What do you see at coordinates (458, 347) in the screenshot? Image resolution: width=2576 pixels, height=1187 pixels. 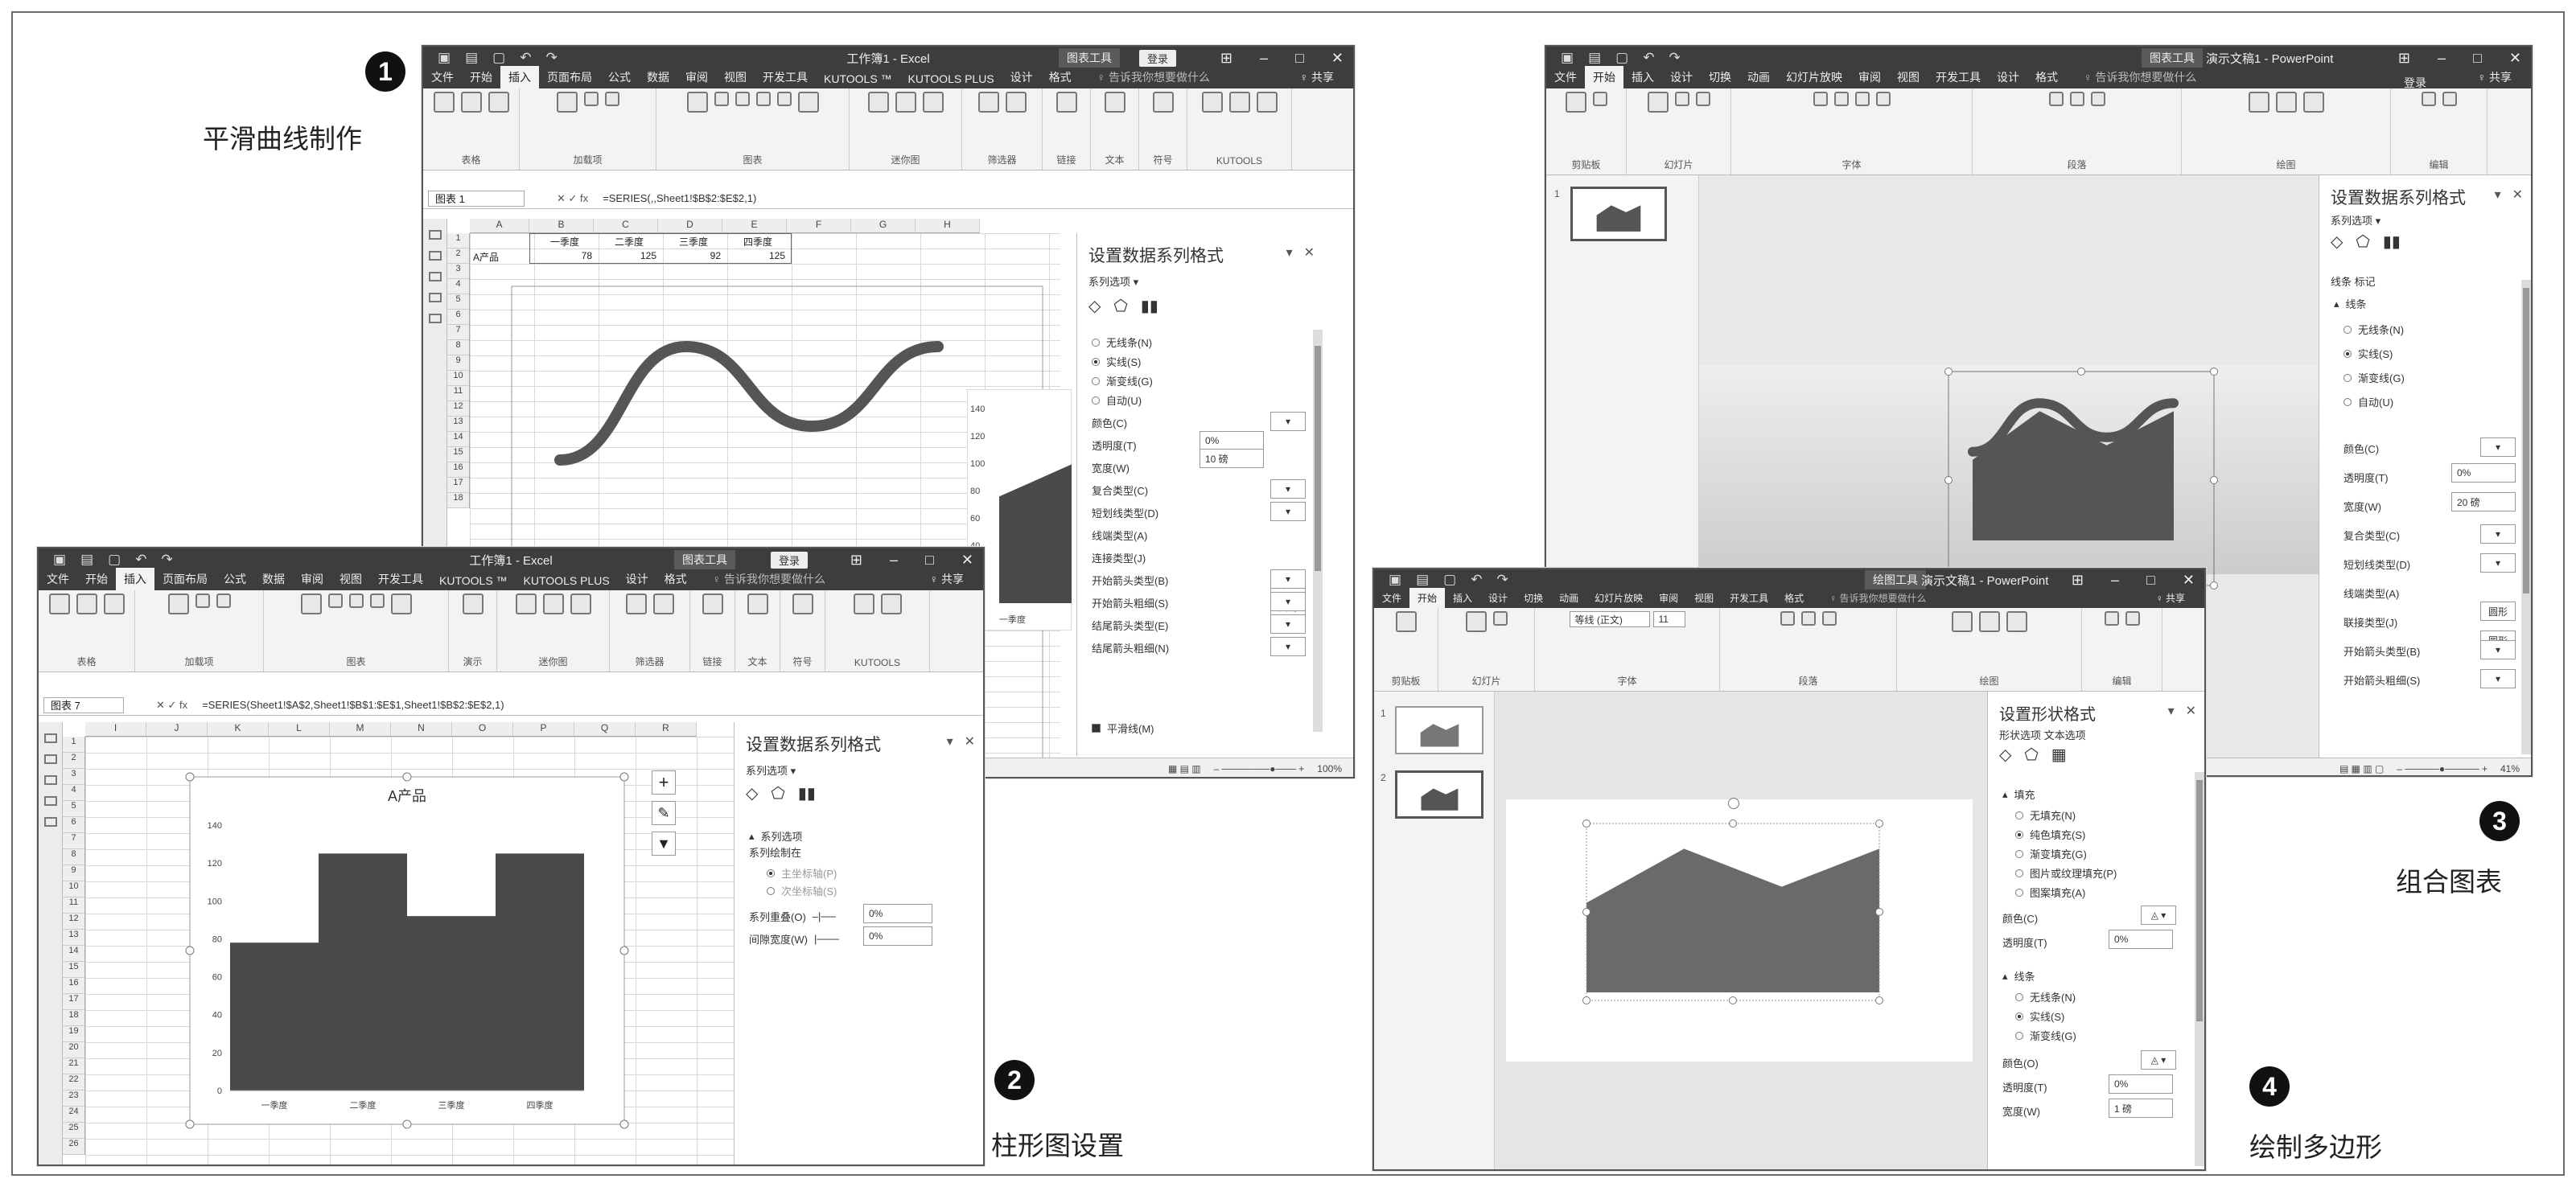 I see `row-header-cell: 8` at bounding box center [458, 347].